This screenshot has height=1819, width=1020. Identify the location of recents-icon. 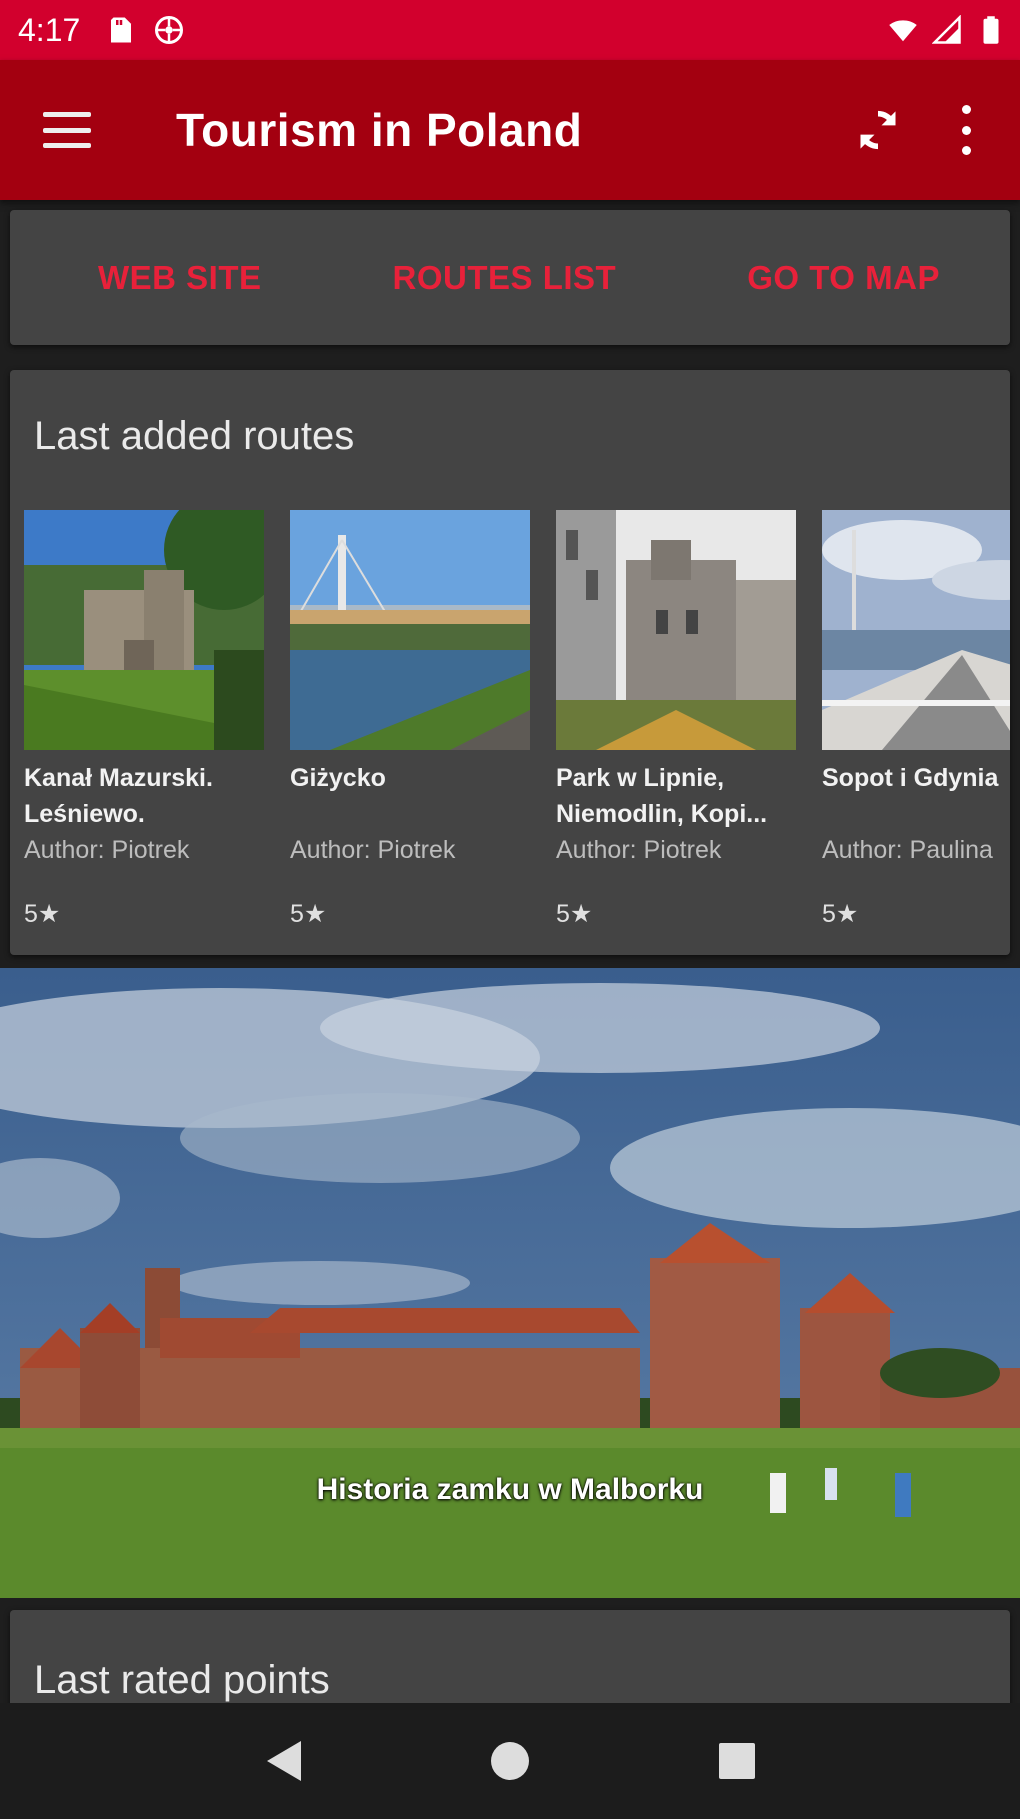
(737, 1761).